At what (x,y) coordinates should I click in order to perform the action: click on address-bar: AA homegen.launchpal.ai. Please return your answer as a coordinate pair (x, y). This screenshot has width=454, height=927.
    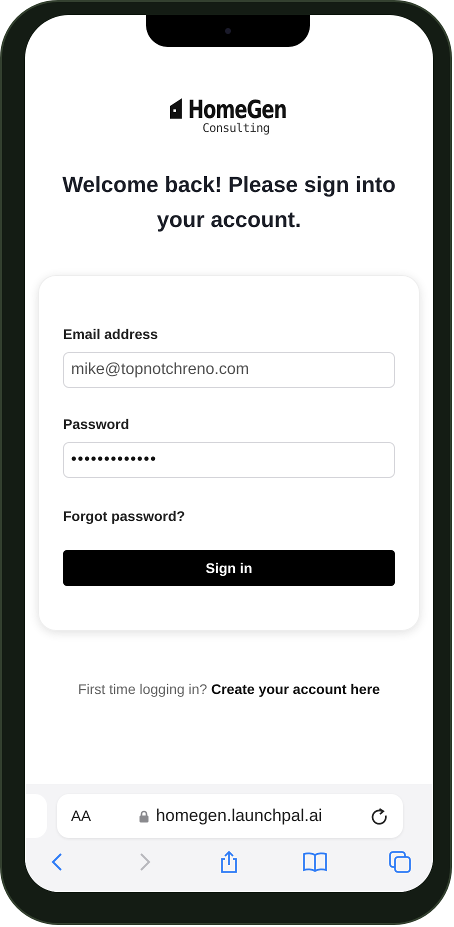
    Looking at the image, I should click on (230, 816).